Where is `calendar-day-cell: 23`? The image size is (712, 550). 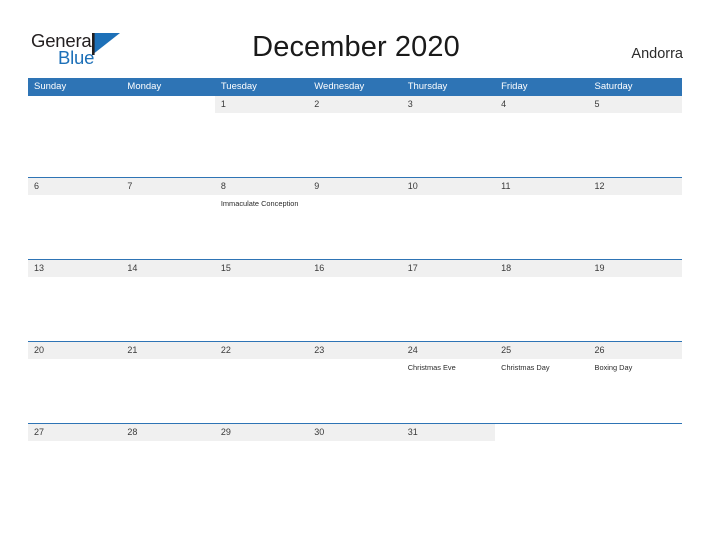
calendar-day-cell: 23 is located at coordinates (355, 382).